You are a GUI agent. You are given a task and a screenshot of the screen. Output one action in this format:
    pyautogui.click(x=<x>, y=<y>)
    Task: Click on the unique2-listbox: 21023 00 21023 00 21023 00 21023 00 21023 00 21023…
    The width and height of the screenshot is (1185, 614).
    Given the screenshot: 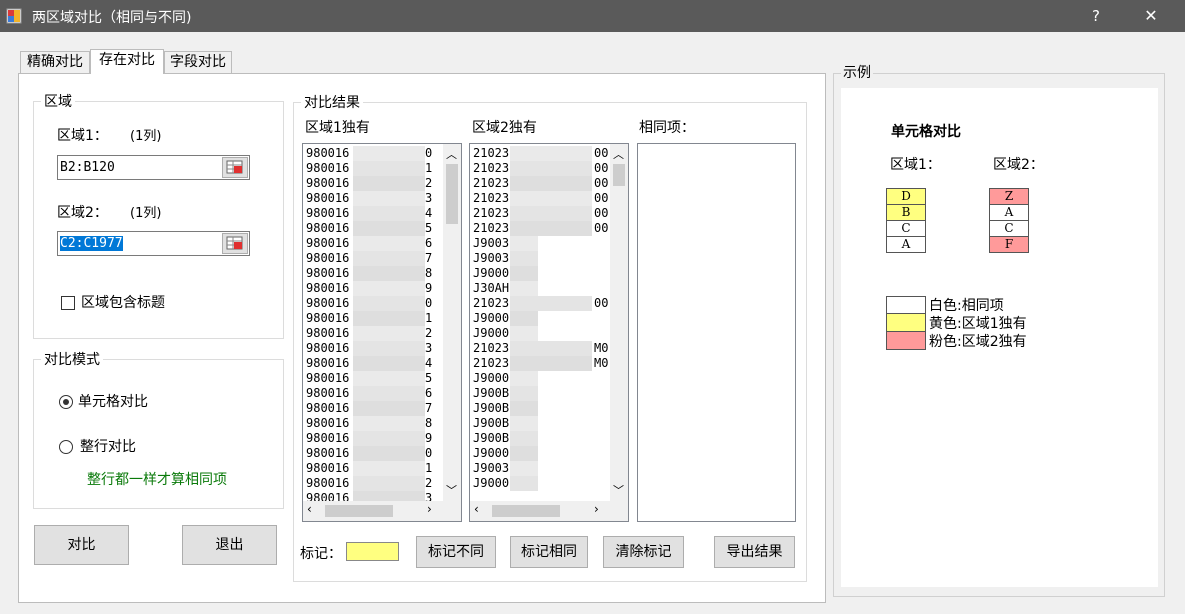 What is the action you would take?
    pyautogui.click(x=549, y=332)
    